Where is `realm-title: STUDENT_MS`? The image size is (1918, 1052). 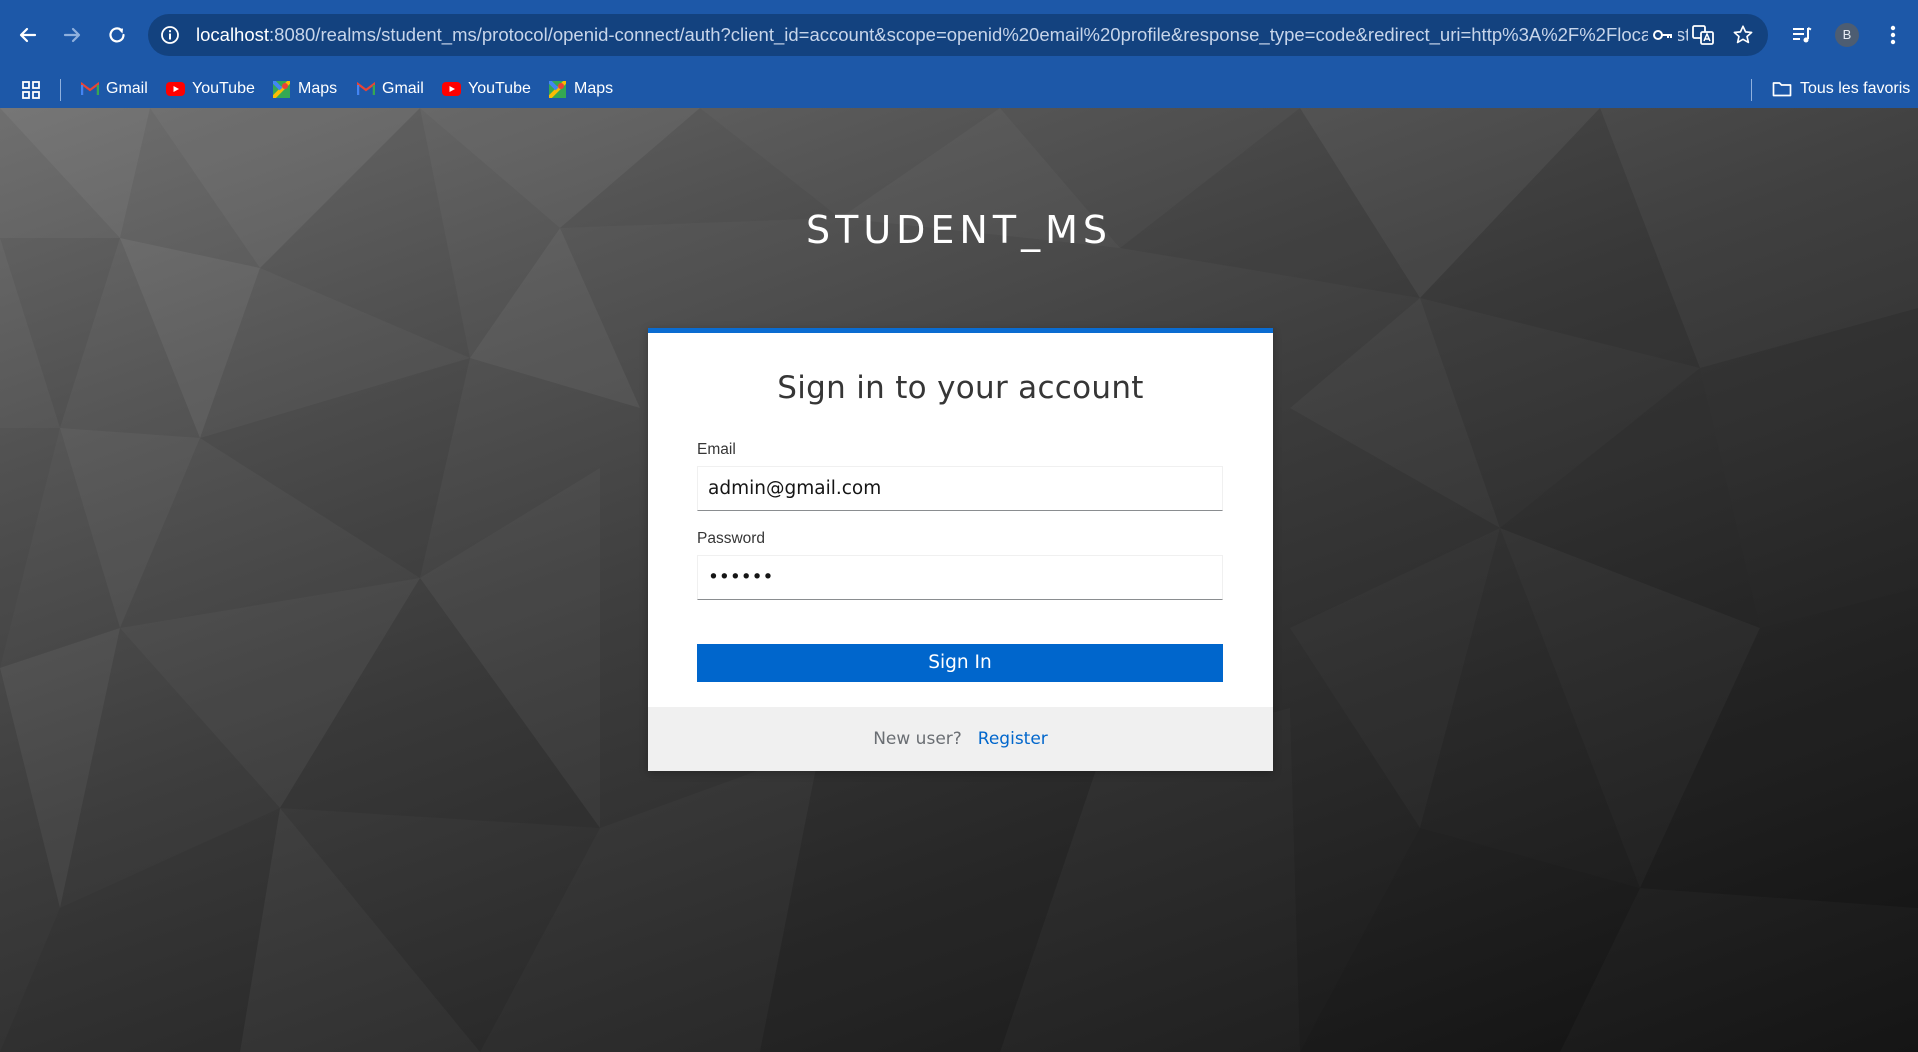 realm-title: STUDENT_MS is located at coordinates (959, 230).